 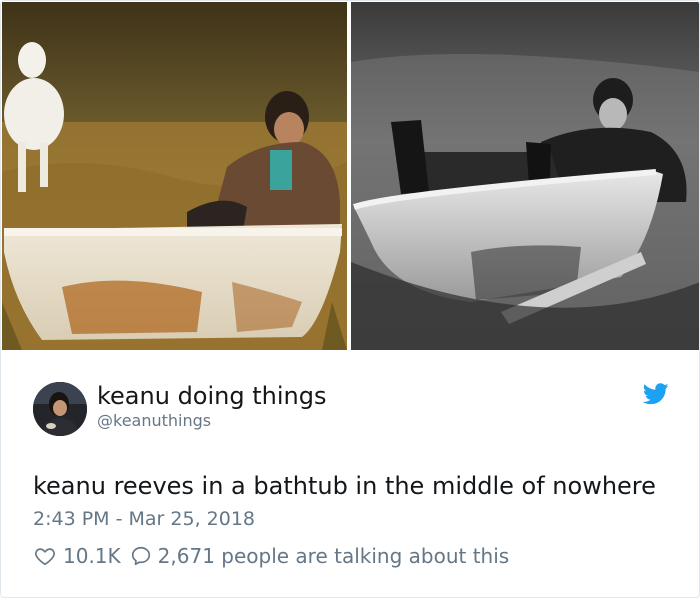 I want to click on like-count: 10.1K, so click(x=92, y=556).